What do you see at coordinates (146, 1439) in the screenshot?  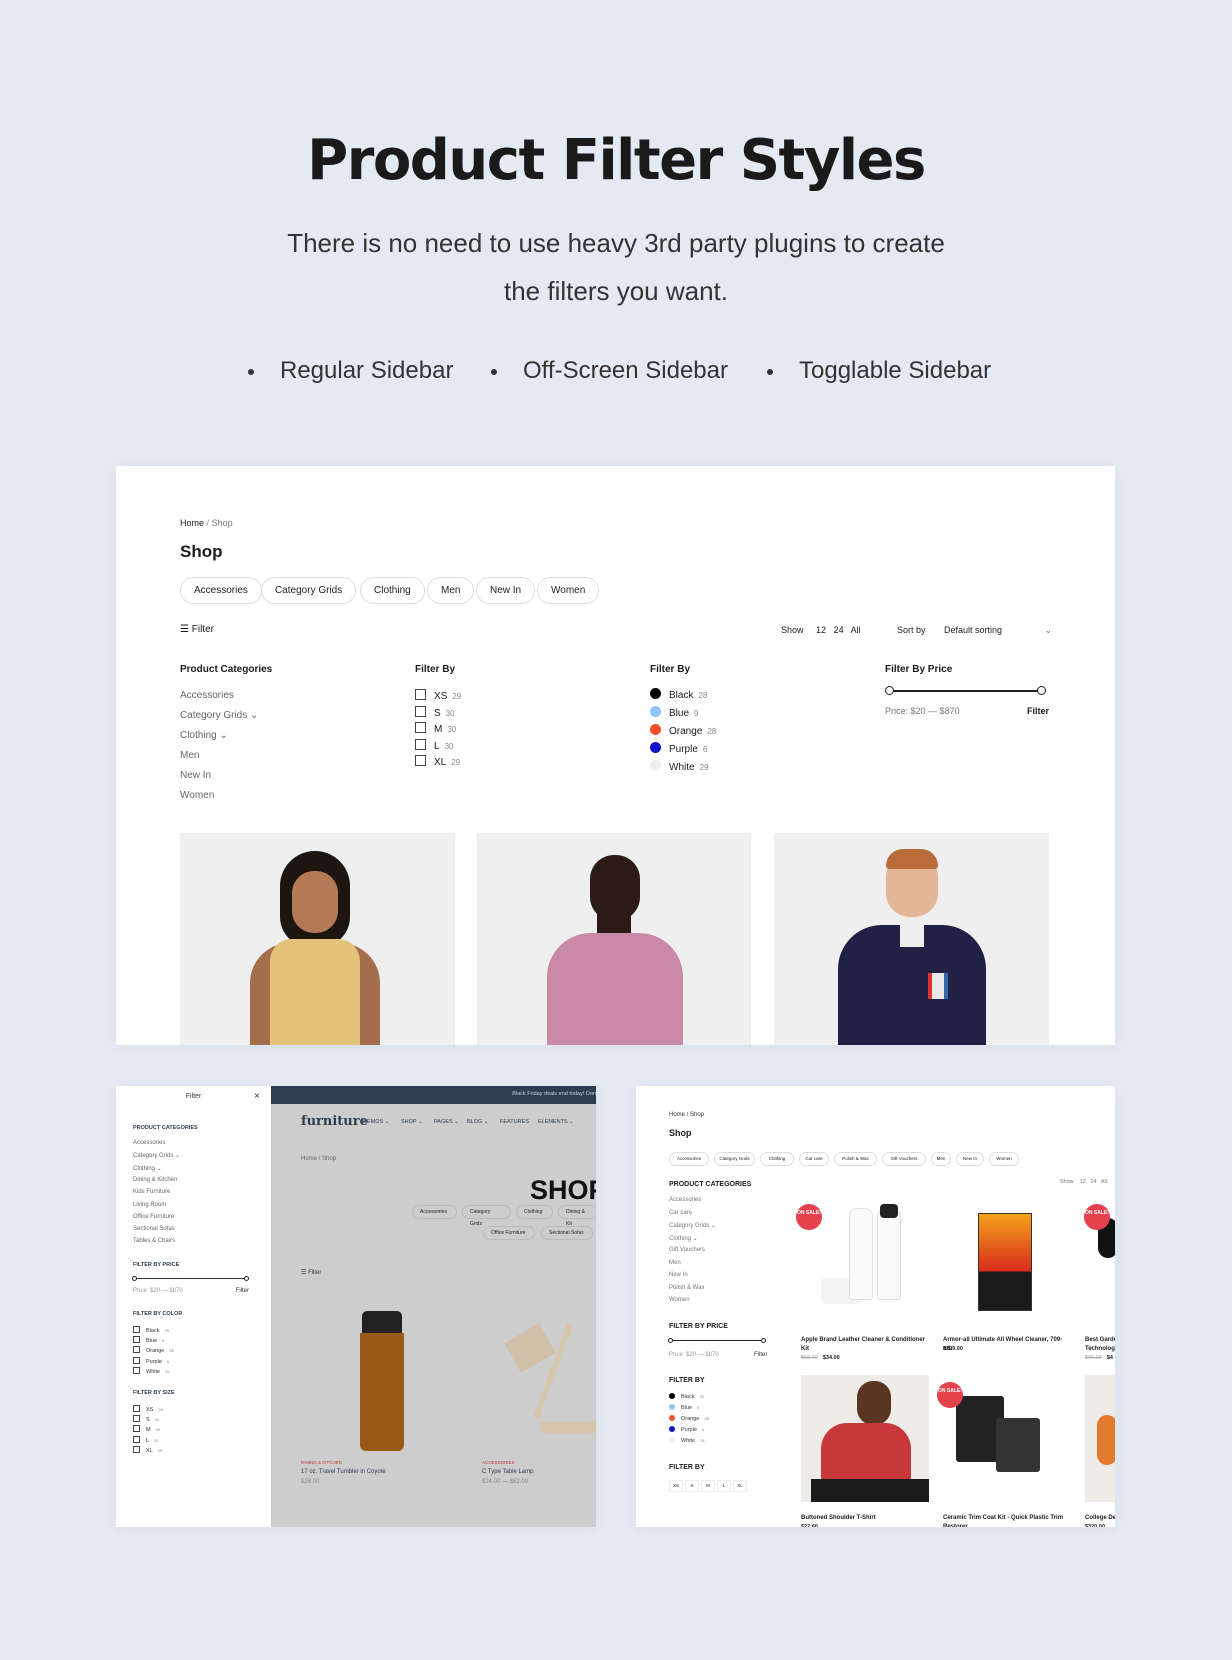 I see `filter-option: L 30` at bounding box center [146, 1439].